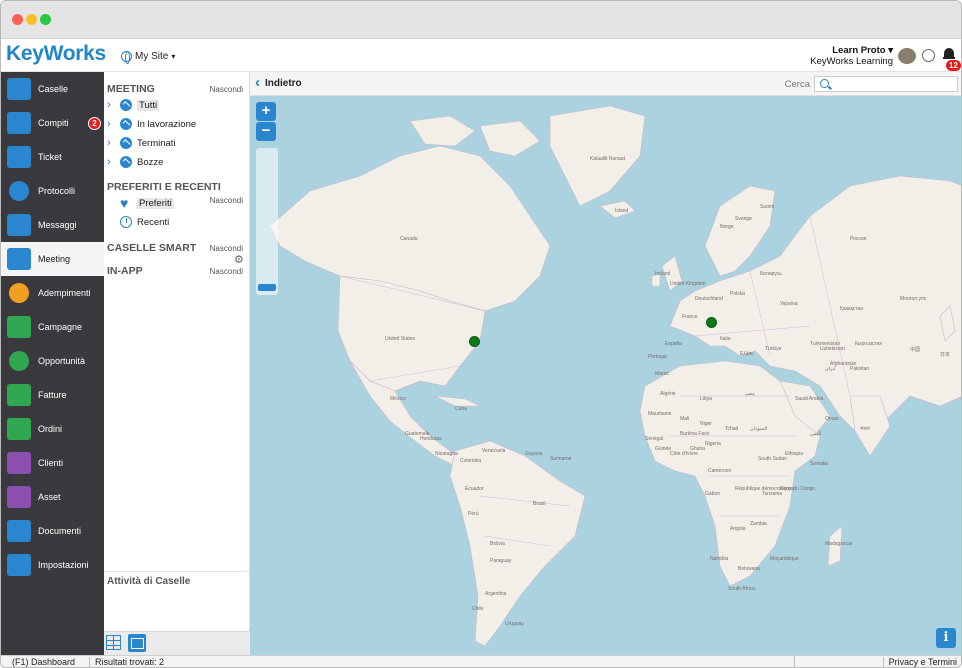 This screenshot has height=668, width=962. What do you see at coordinates (126, 222) in the screenshot?
I see `clock-icon` at bounding box center [126, 222].